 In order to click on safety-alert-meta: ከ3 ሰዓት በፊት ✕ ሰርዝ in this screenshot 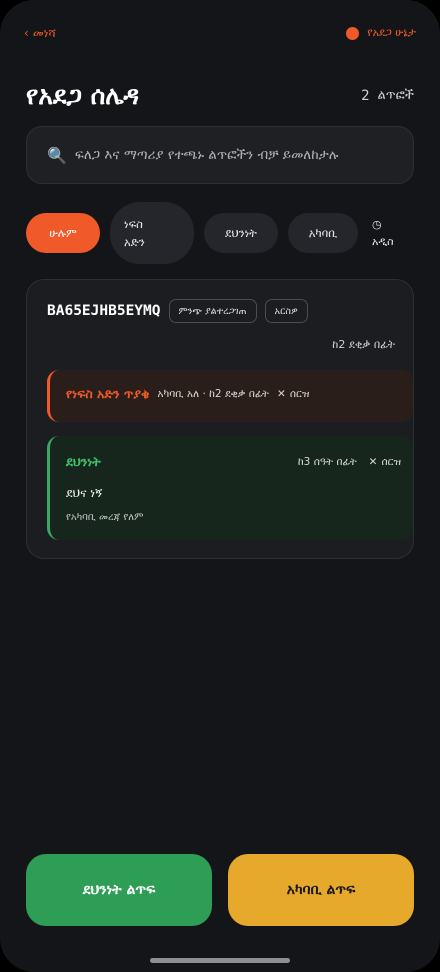, I will do `click(349, 462)`.